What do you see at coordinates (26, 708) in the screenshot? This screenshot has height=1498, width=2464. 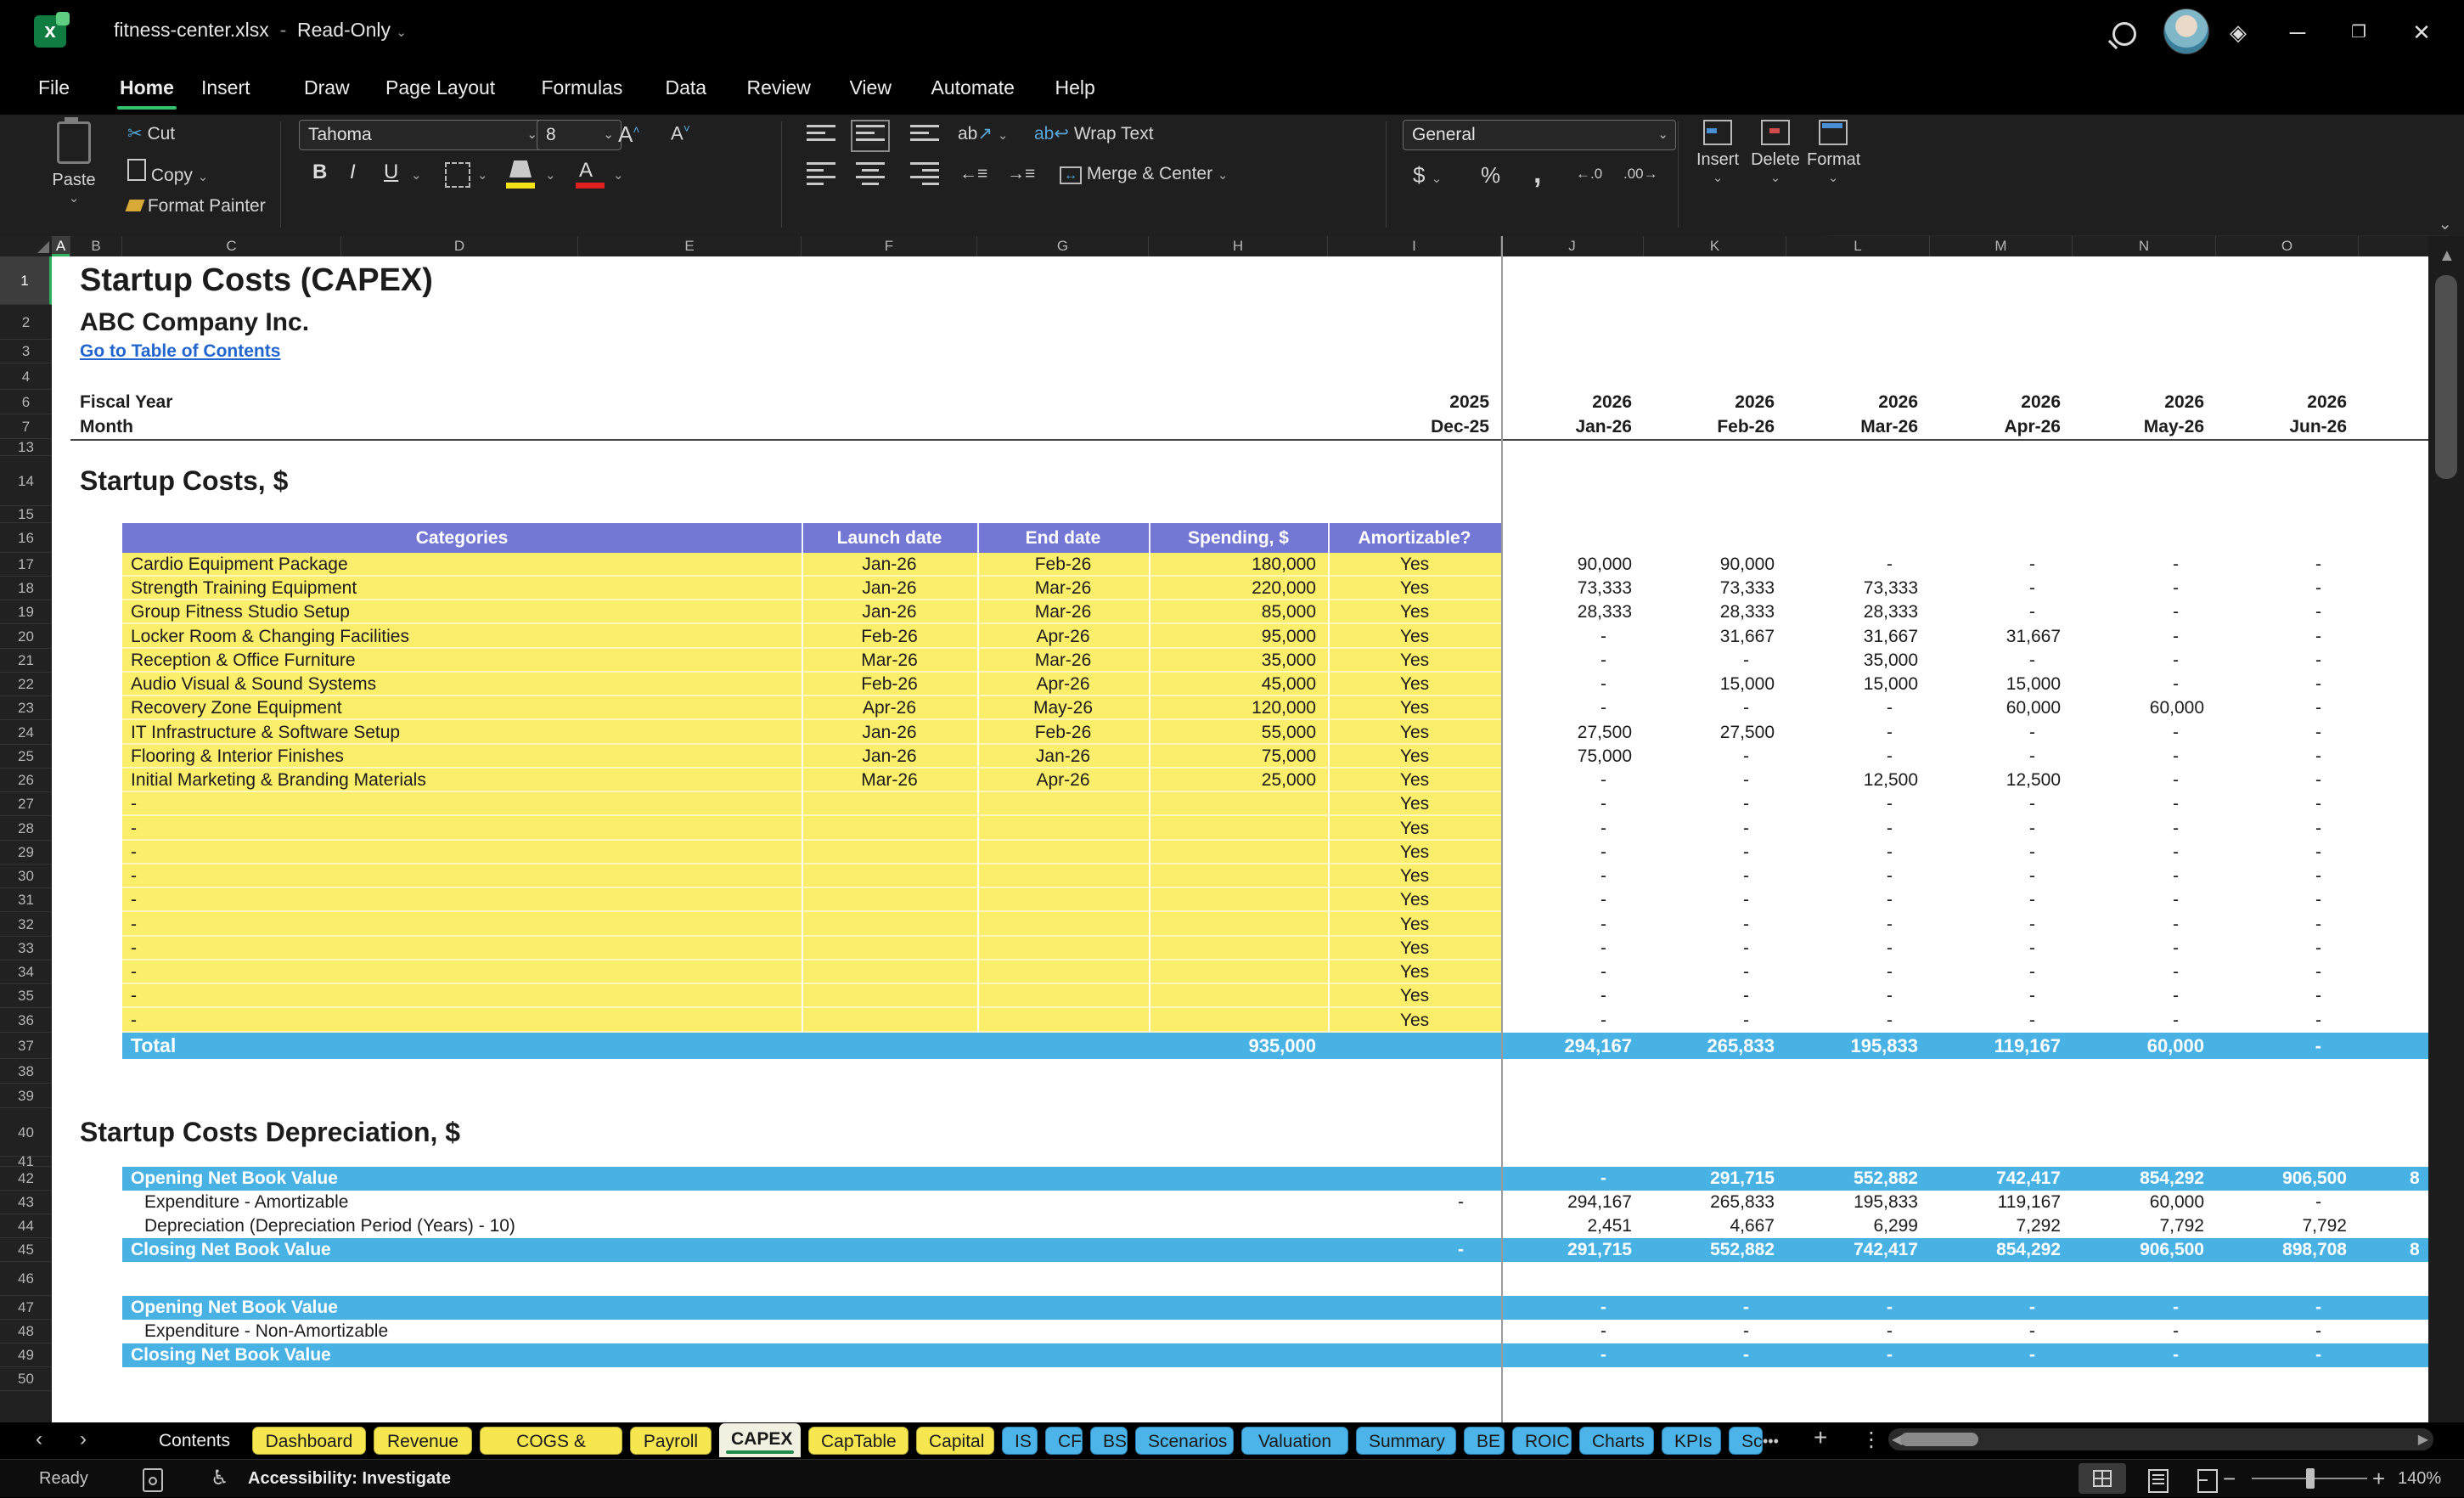 I see `row-header-23: 23` at bounding box center [26, 708].